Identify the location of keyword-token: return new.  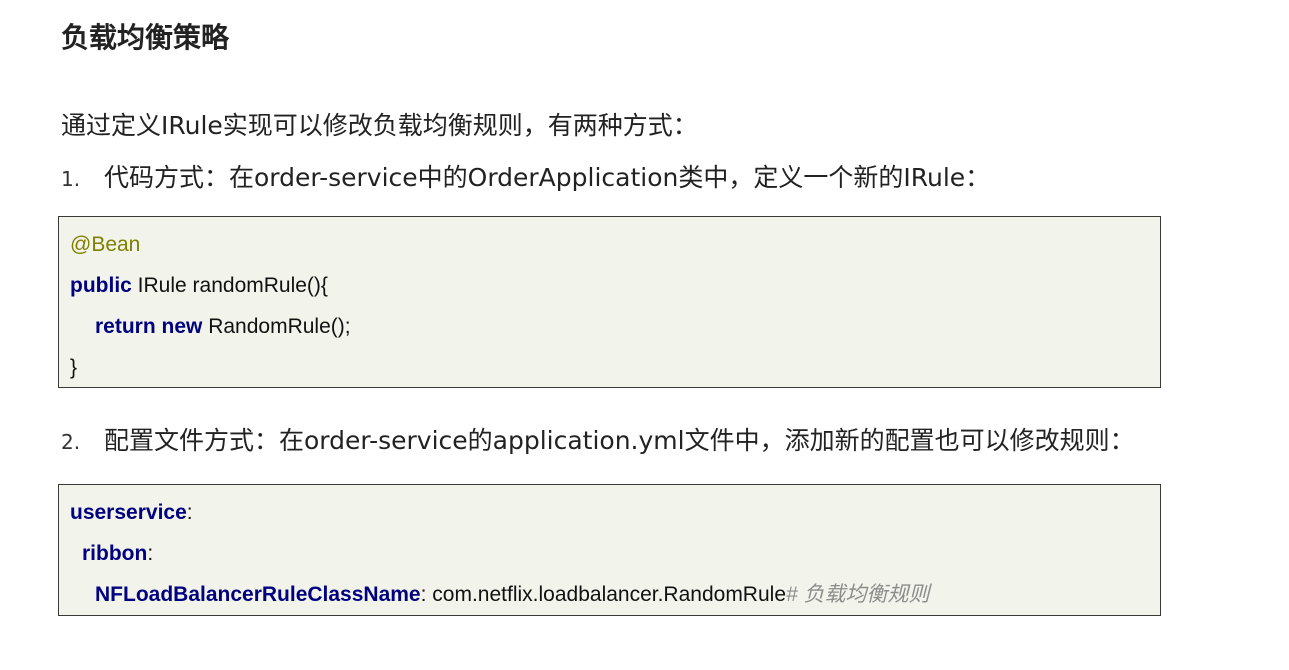
(149, 326).